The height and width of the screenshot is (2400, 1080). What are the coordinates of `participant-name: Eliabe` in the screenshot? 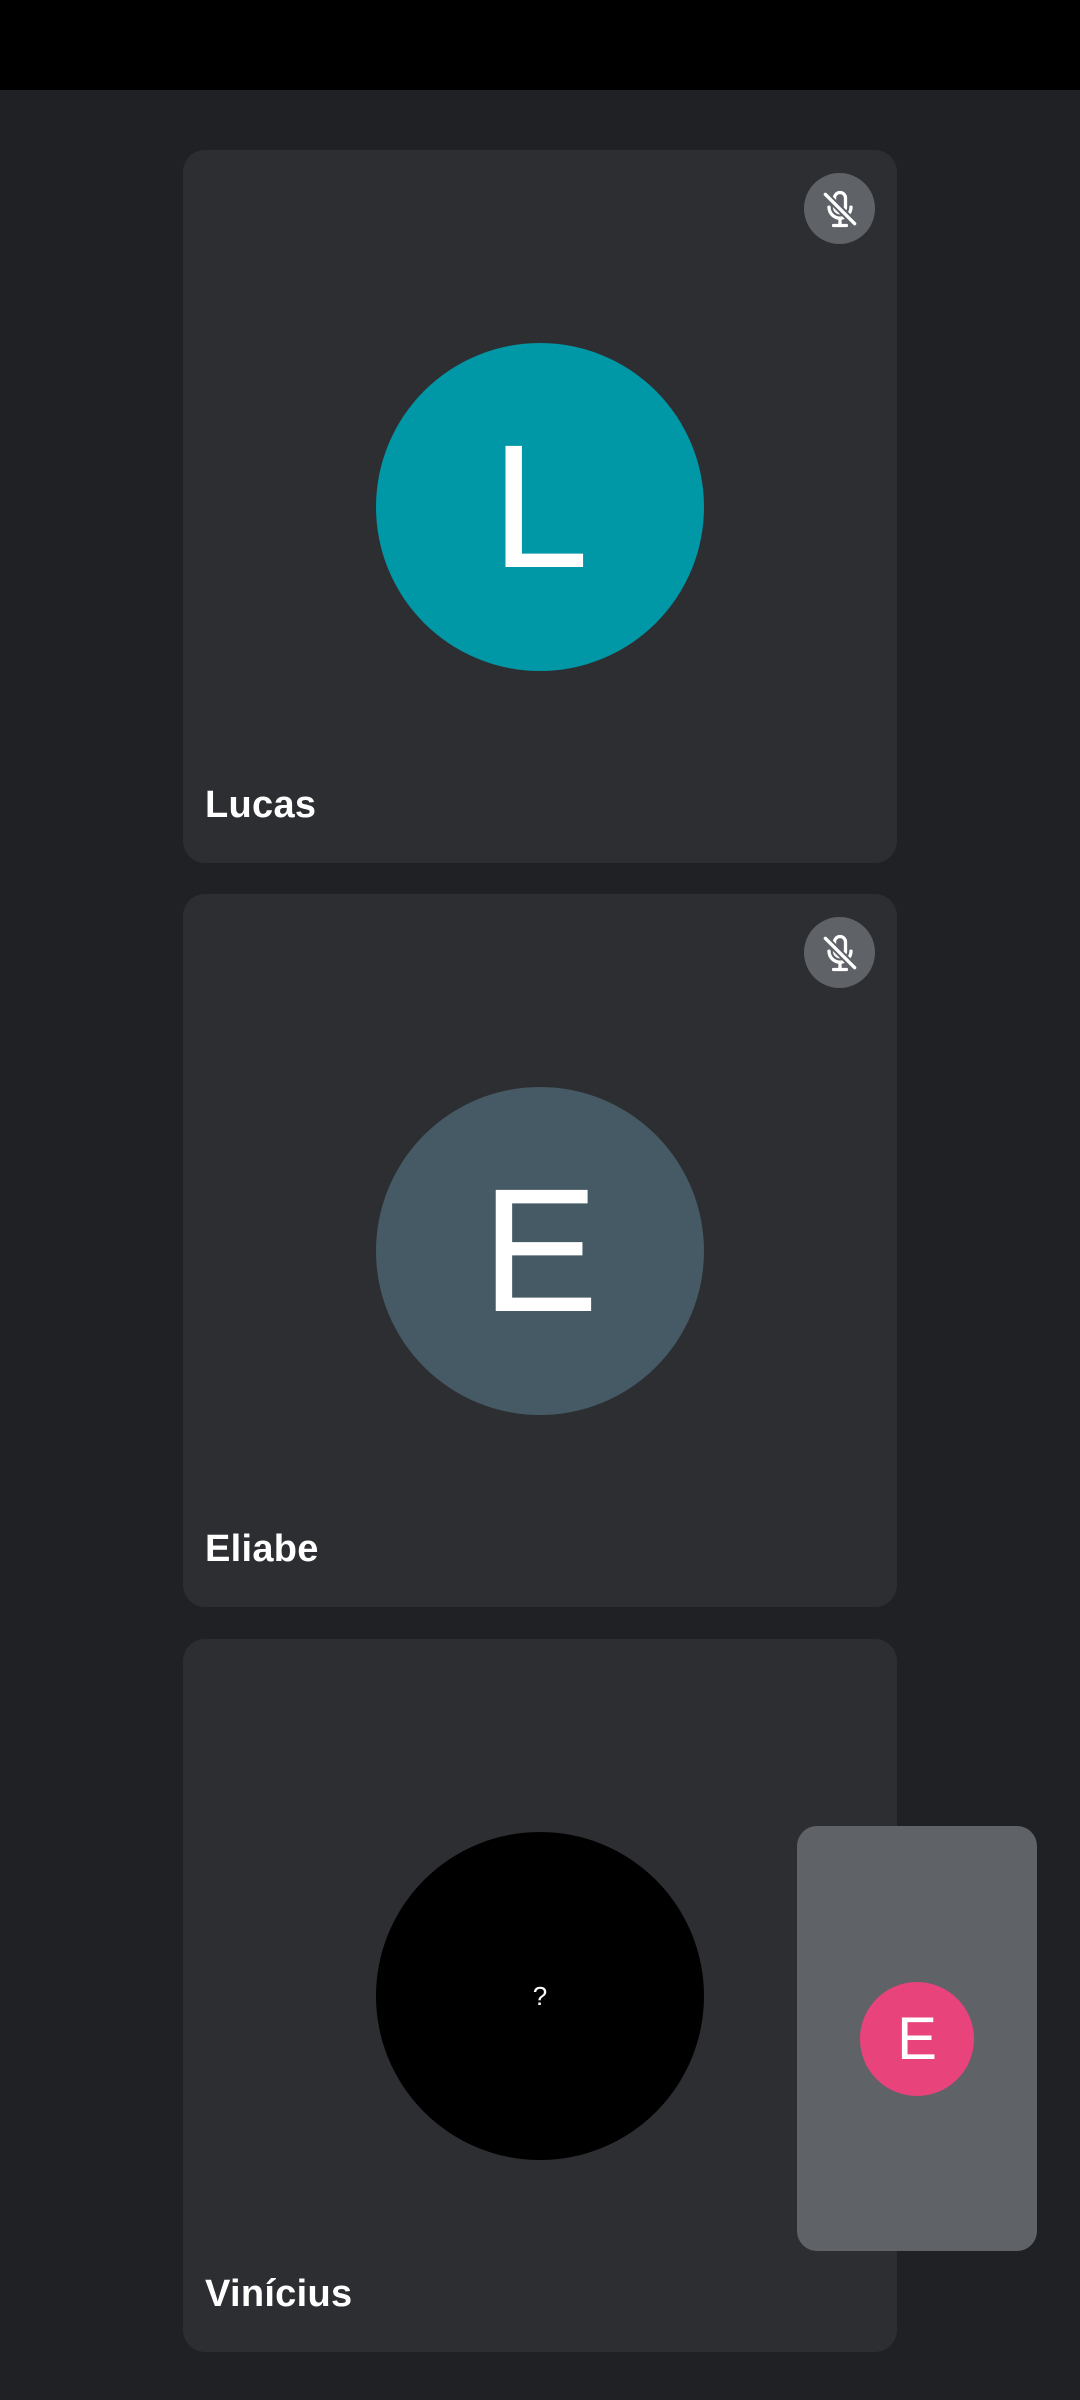 It's located at (262, 1549).